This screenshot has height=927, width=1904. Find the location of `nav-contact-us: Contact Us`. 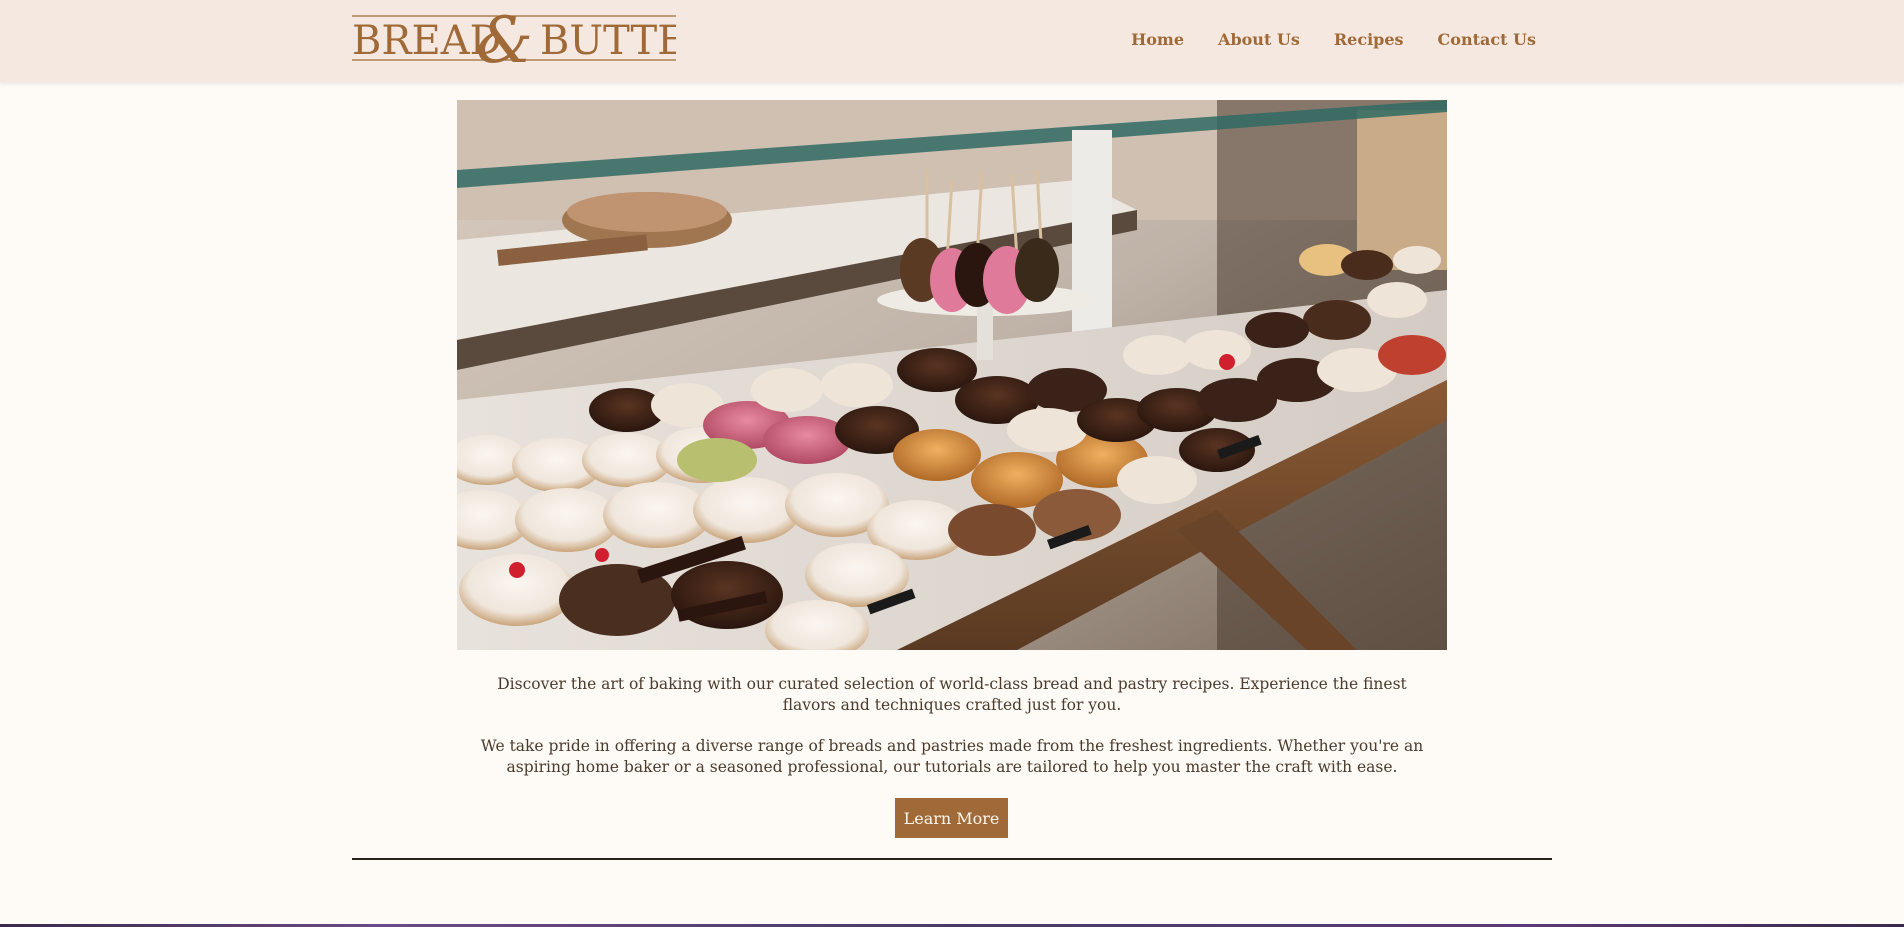

nav-contact-us: Contact Us is located at coordinates (1487, 39).